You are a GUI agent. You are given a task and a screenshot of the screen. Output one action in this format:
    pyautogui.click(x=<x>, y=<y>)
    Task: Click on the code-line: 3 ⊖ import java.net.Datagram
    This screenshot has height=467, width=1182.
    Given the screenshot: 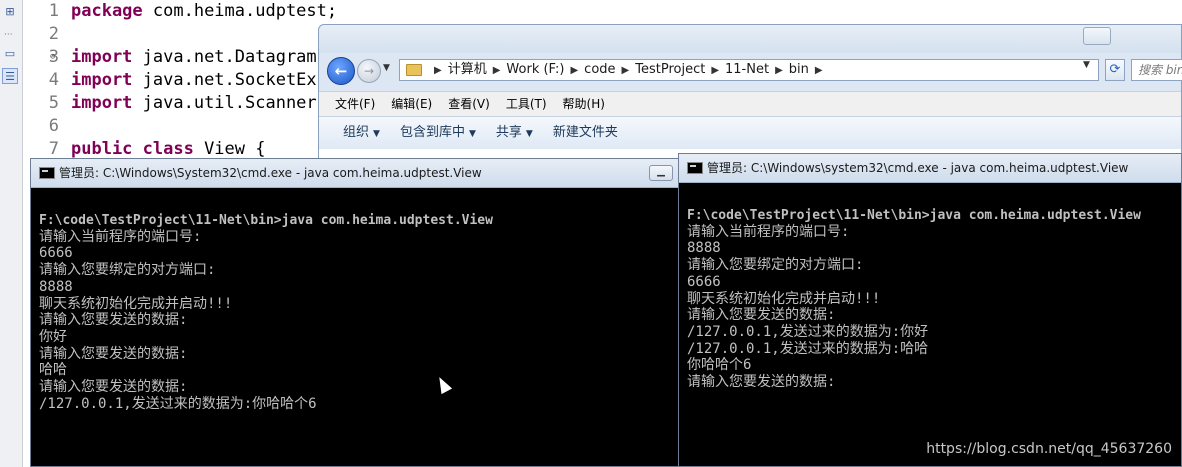 What is the action you would take?
    pyautogui.click(x=183, y=57)
    